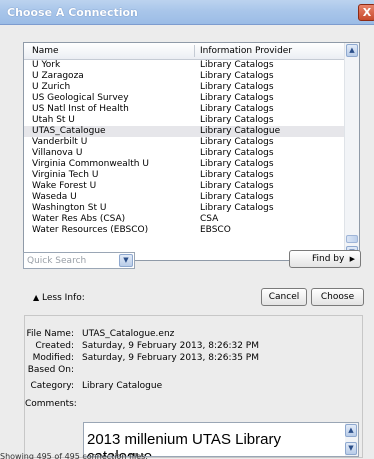 The height and width of the screenshot is (459, 374). Describe the element at coordinates (53, 358) in the screenshot. I see `modified-label: Modified:` at that location.